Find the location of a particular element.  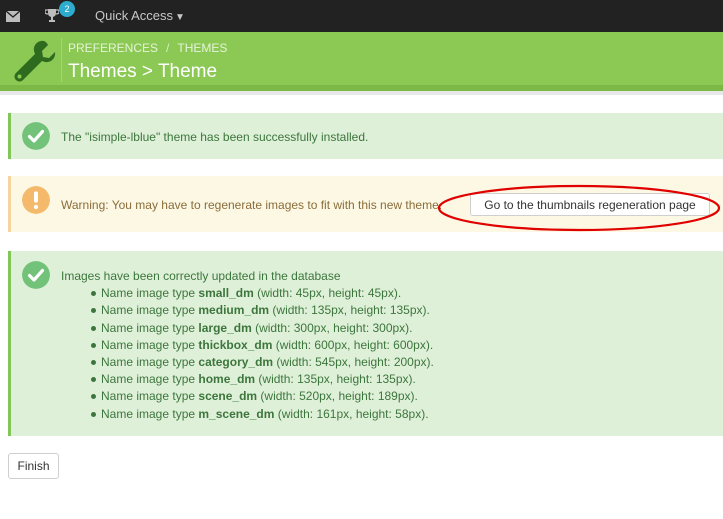

finish-button: Finish is located at coordinates (33, 466).